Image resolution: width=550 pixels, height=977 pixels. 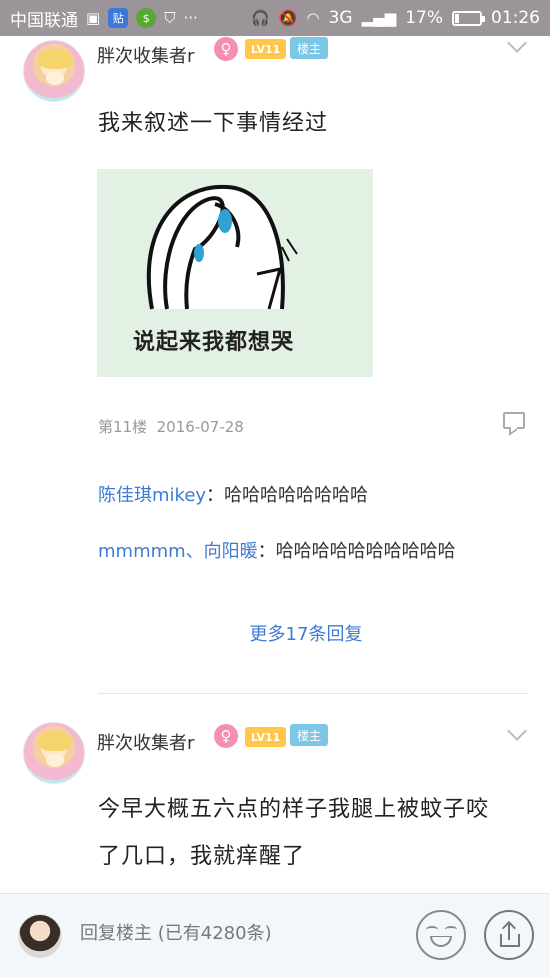 What do you see at coordinates (432, 929) in the screenshot?
I see `emoji-eye-left` at bounding box center [432, 929].